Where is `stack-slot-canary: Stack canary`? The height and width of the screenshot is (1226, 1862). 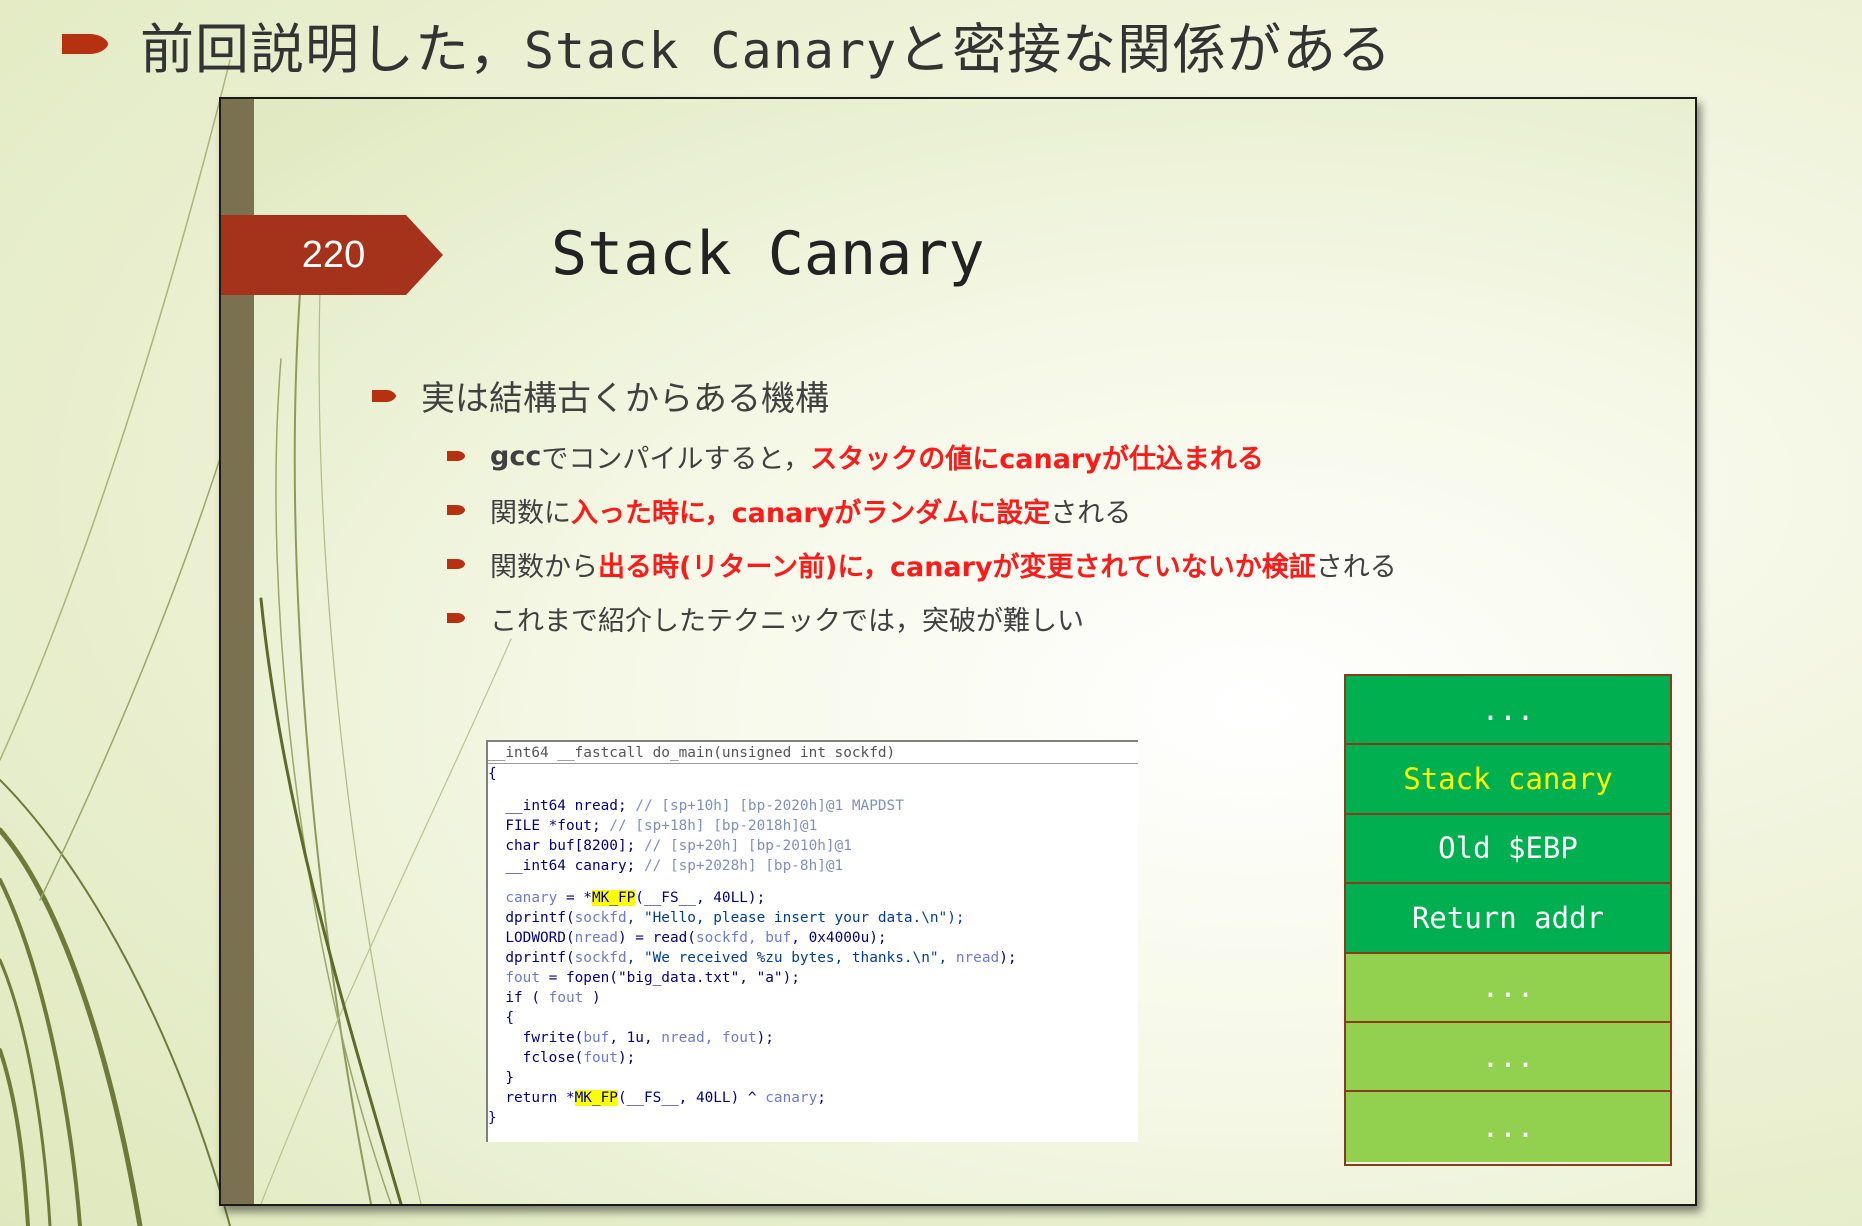
stack-slot-canary: Stack canary is located at coordinates (1508, 780).